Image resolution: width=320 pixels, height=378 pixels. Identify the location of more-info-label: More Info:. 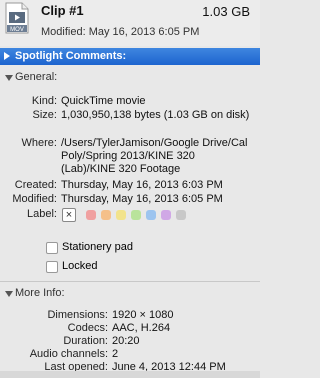
(40, 293).